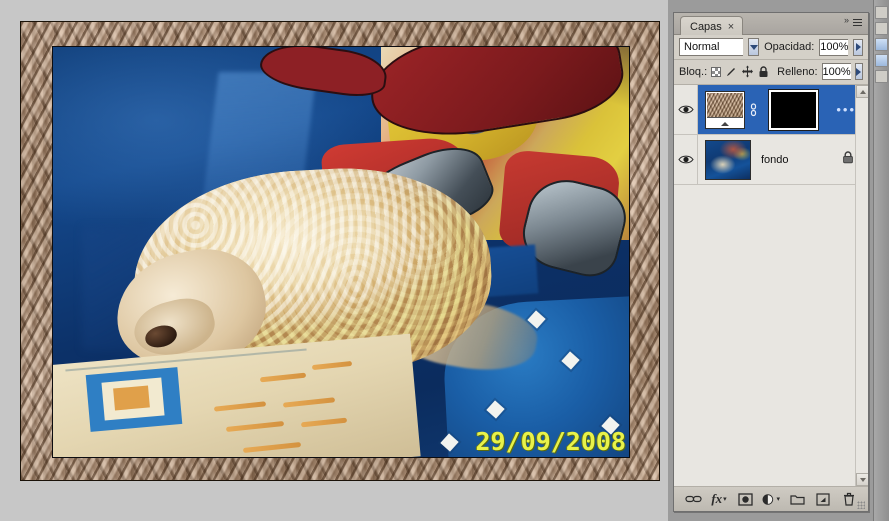  Describe the element at coordinates (846, 109) in the screenshot. I see `layer-overflow-icon: •••` at that location.